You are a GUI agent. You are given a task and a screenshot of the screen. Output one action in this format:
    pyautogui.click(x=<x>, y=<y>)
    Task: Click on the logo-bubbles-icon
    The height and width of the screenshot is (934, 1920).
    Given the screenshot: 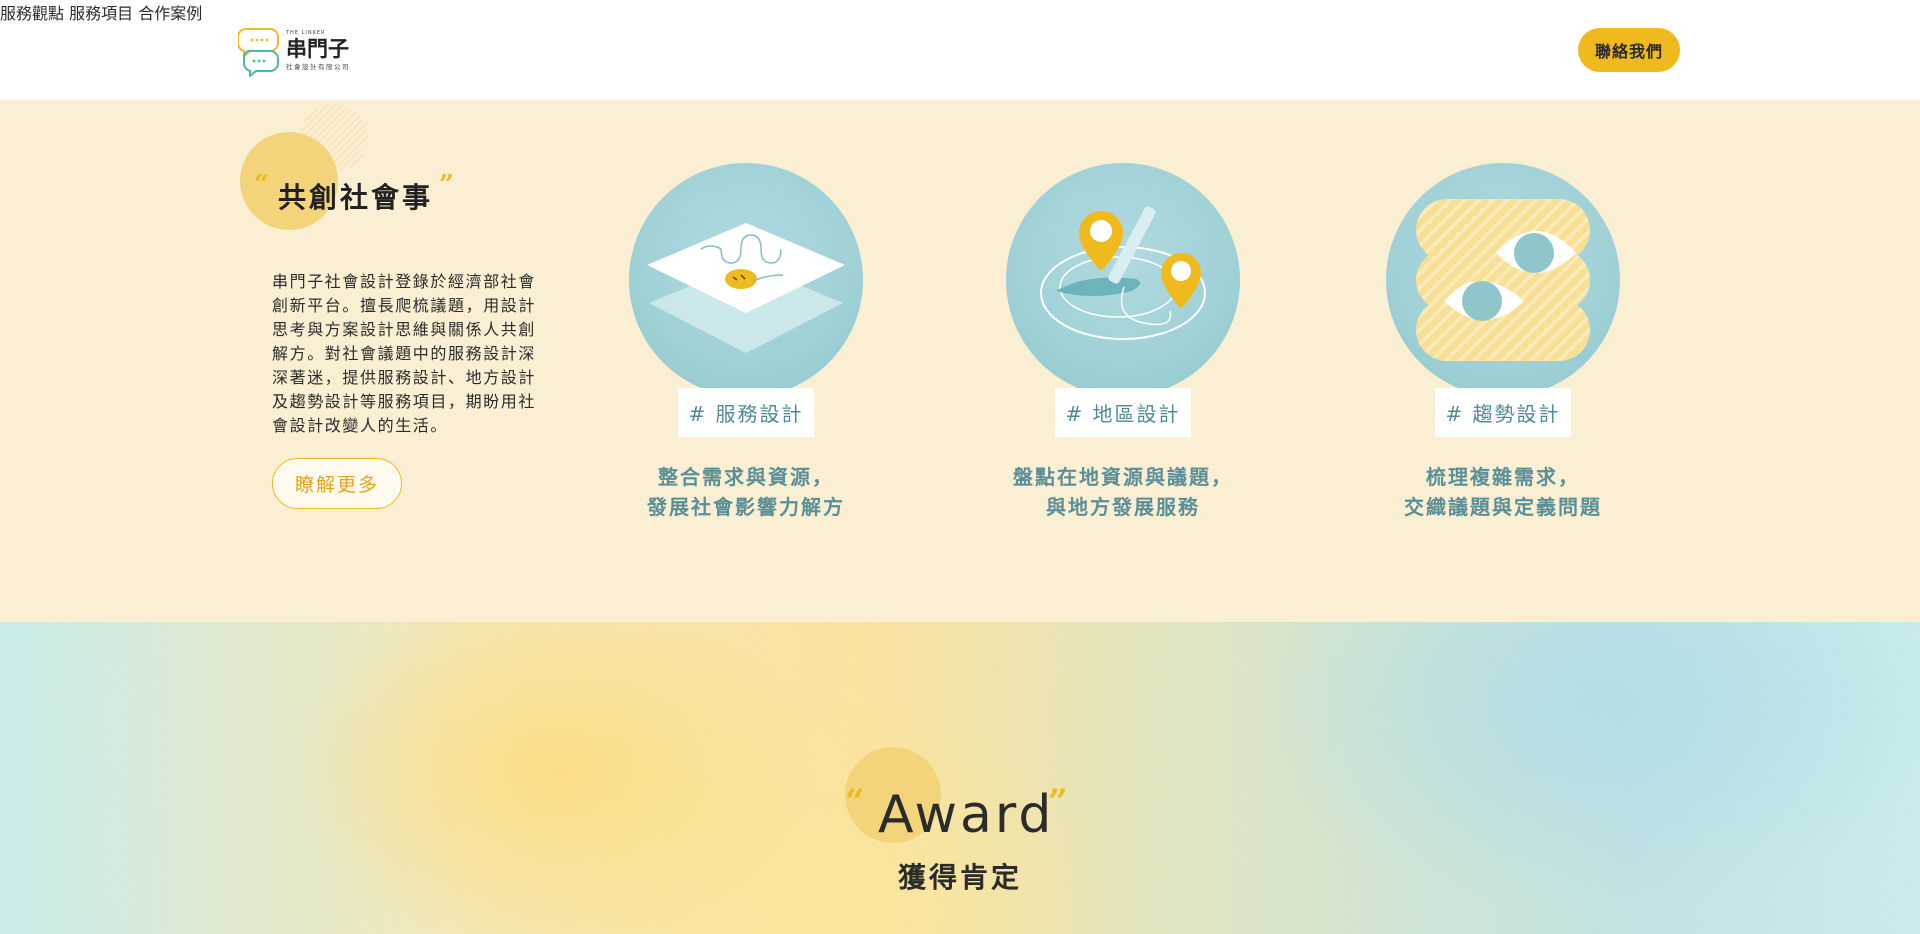 What is the action you would take?
    pyautogui.click(x=258, y=52)
    